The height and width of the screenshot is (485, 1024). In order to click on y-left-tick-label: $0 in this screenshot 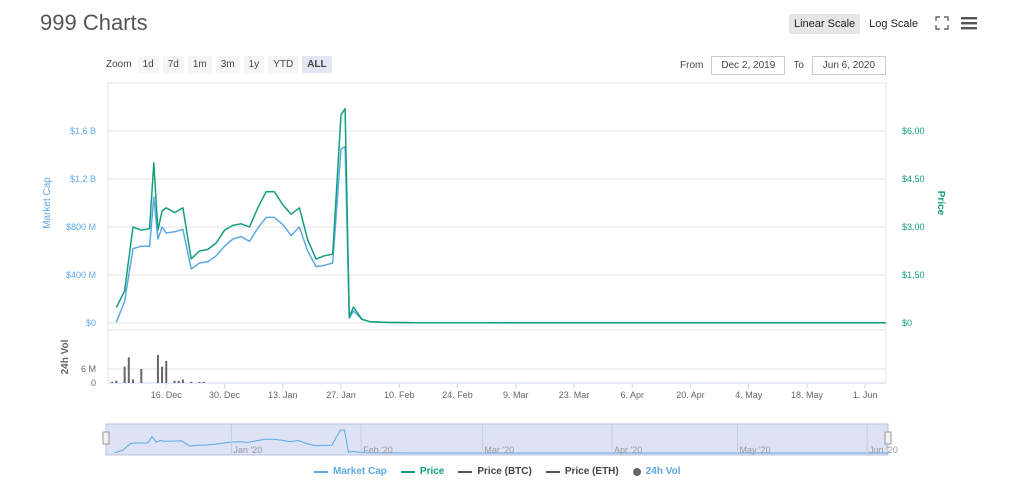, I will do `click(91, 323)`.